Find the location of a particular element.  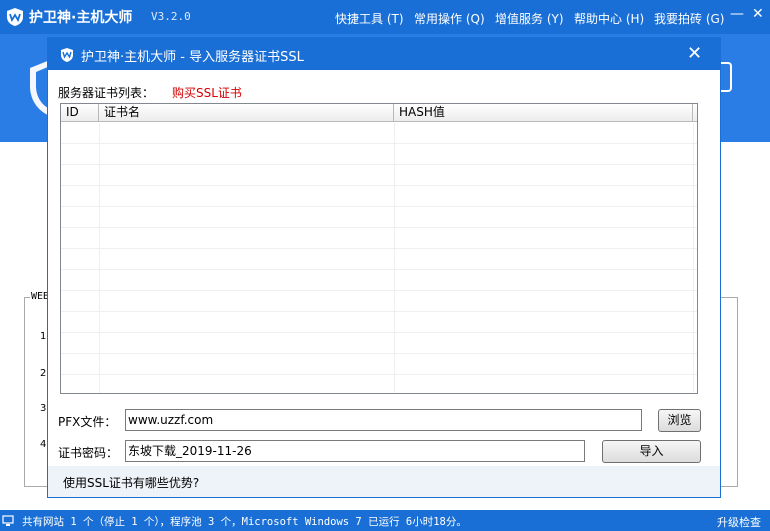

app-version: V3.2.0 is located at coordinates (171, 16).